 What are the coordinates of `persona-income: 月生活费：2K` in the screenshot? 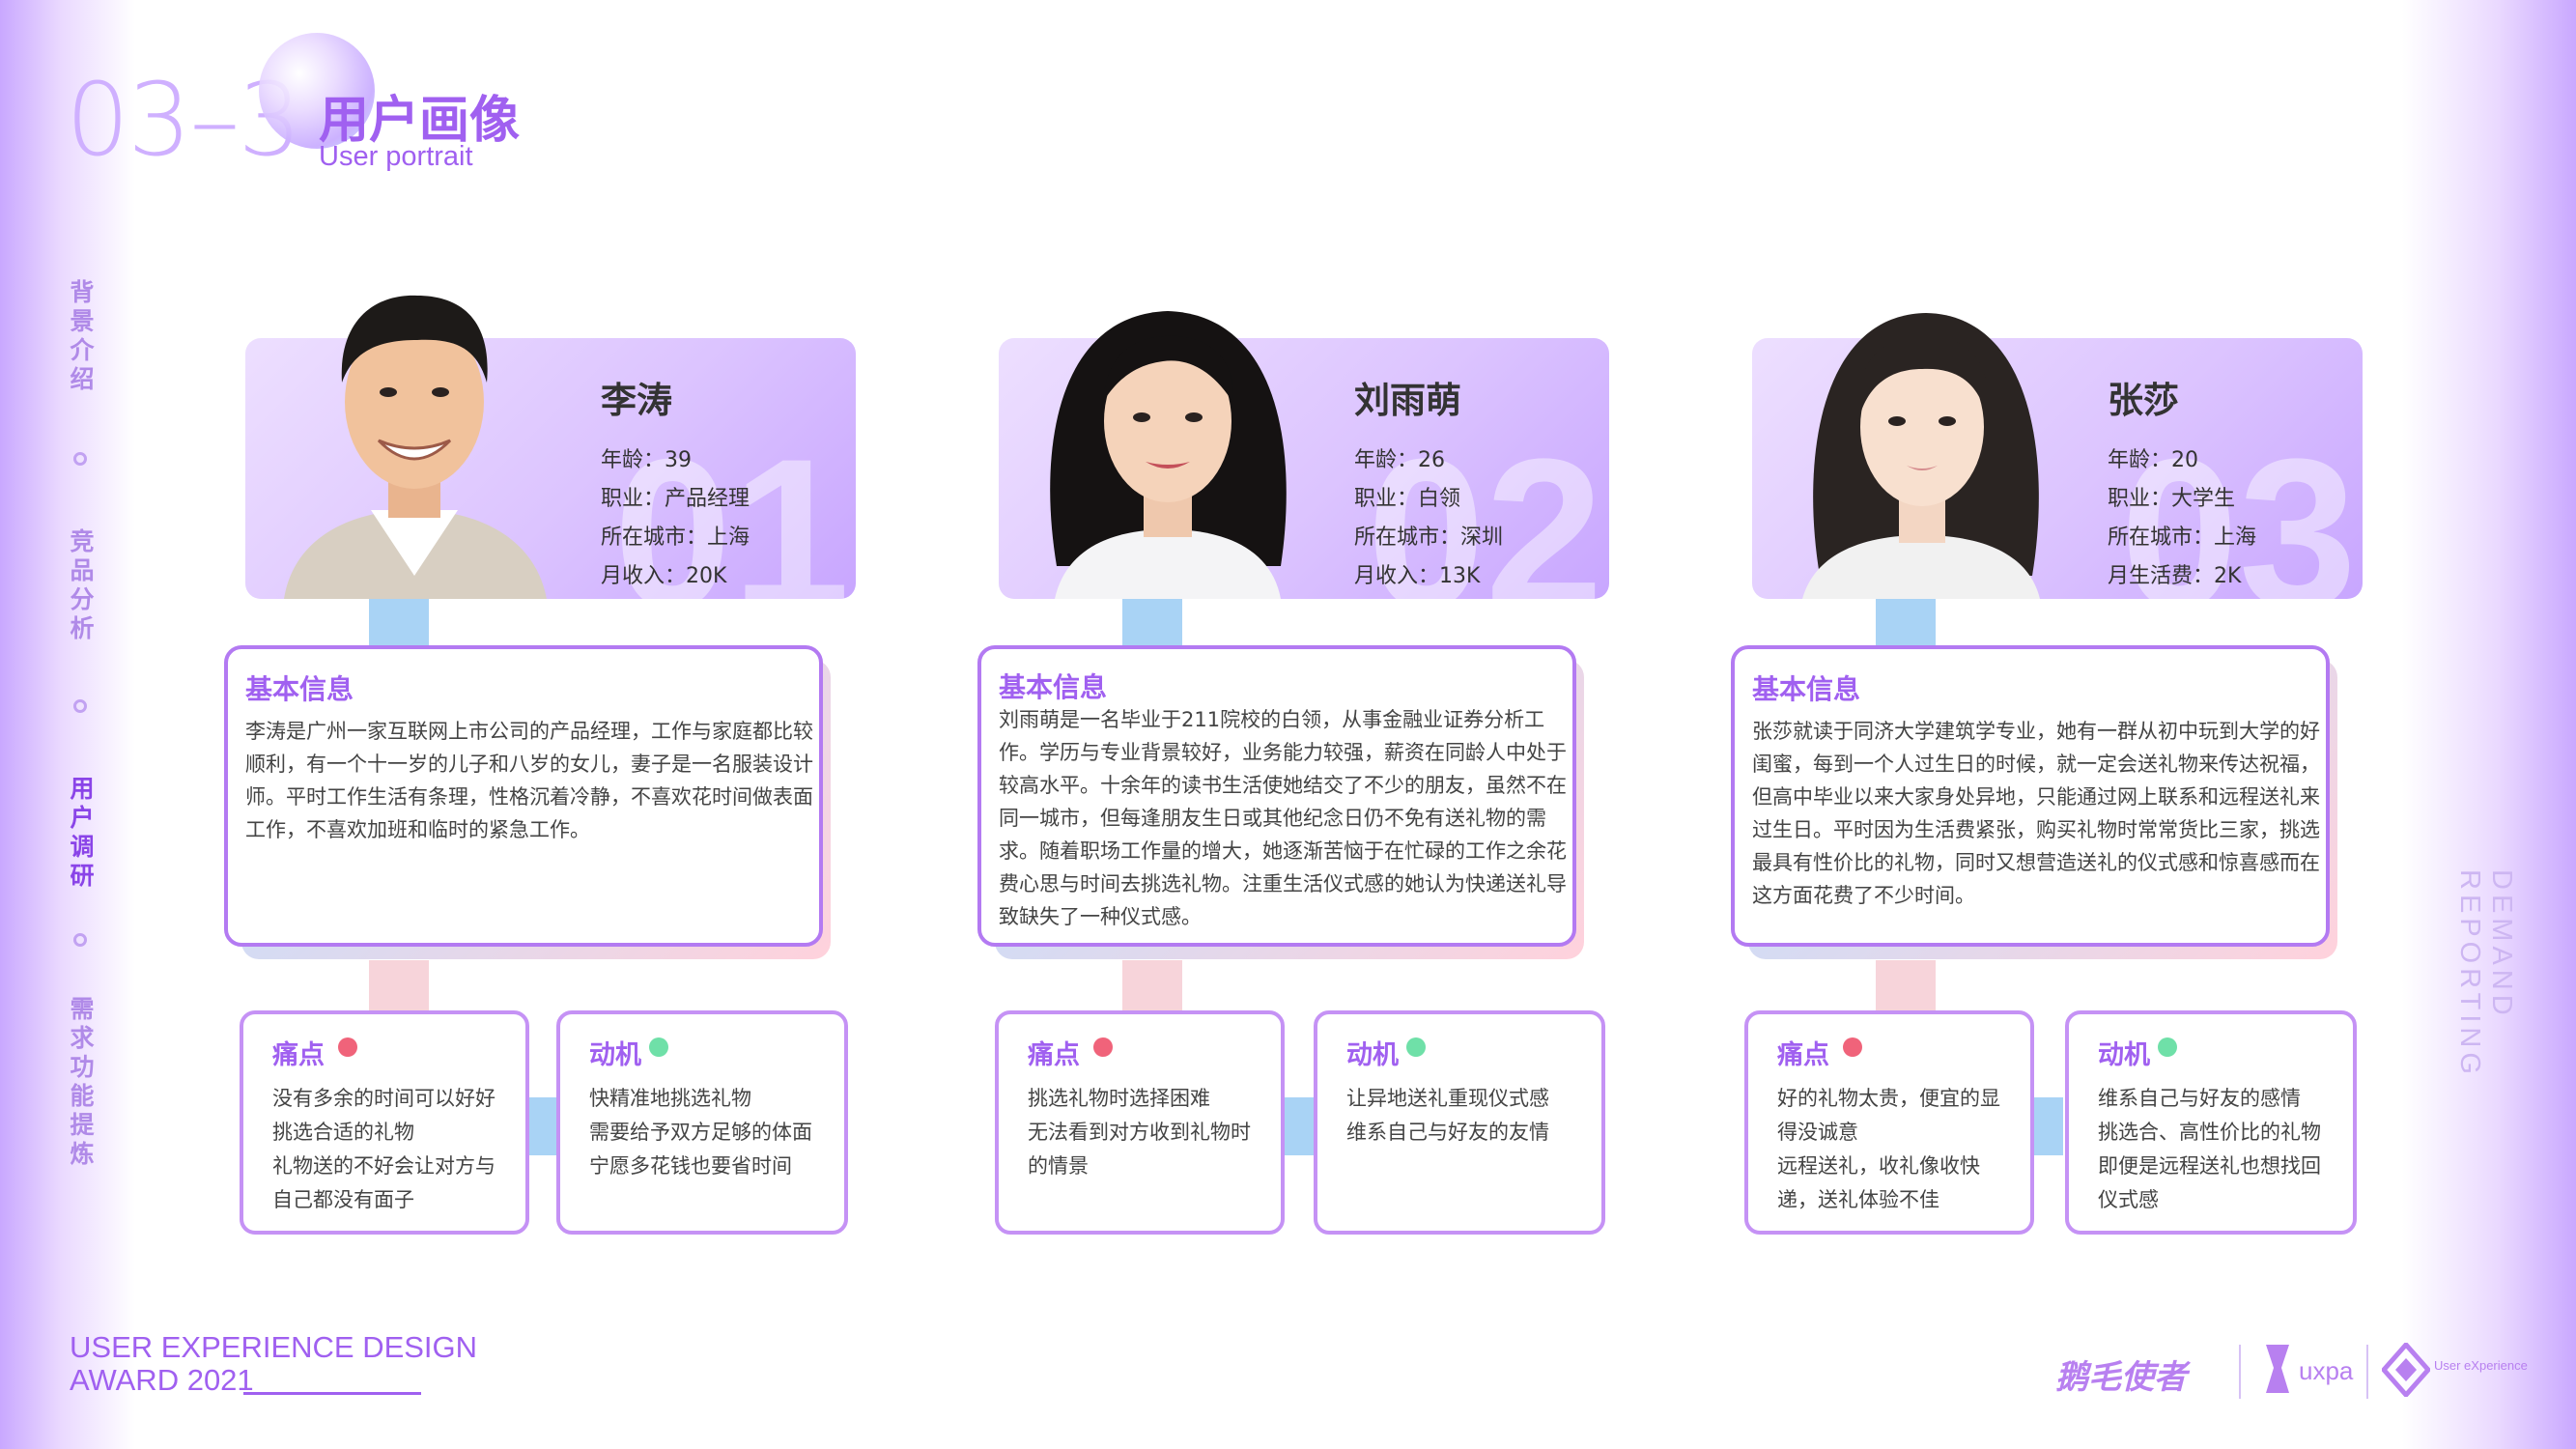 It's located at (2175, 576).